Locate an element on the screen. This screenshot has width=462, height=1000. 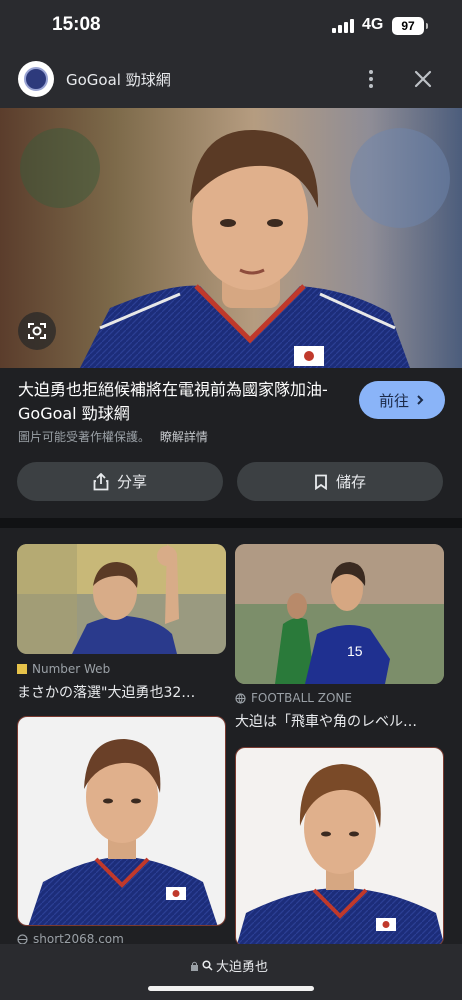
section-divider is located at coordinates (231, 523).